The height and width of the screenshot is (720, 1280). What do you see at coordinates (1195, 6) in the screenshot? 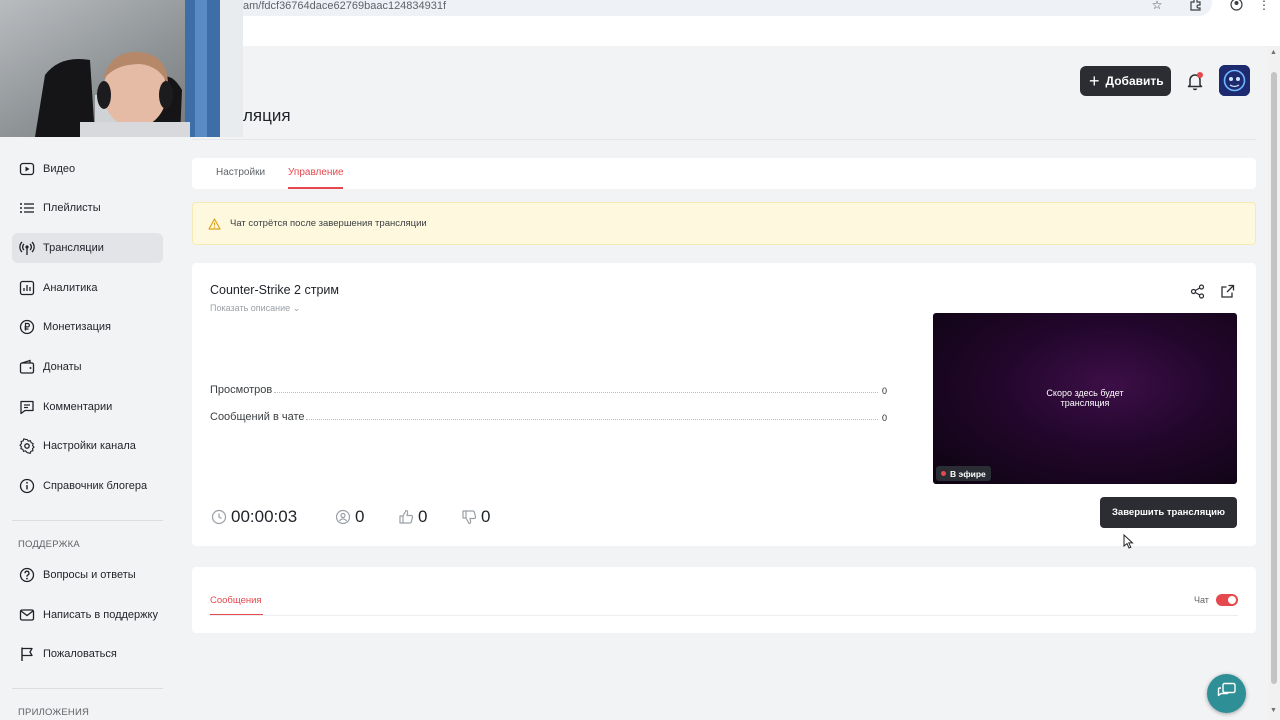
I see `extensions-icon` at bounding box center [1195, 6].